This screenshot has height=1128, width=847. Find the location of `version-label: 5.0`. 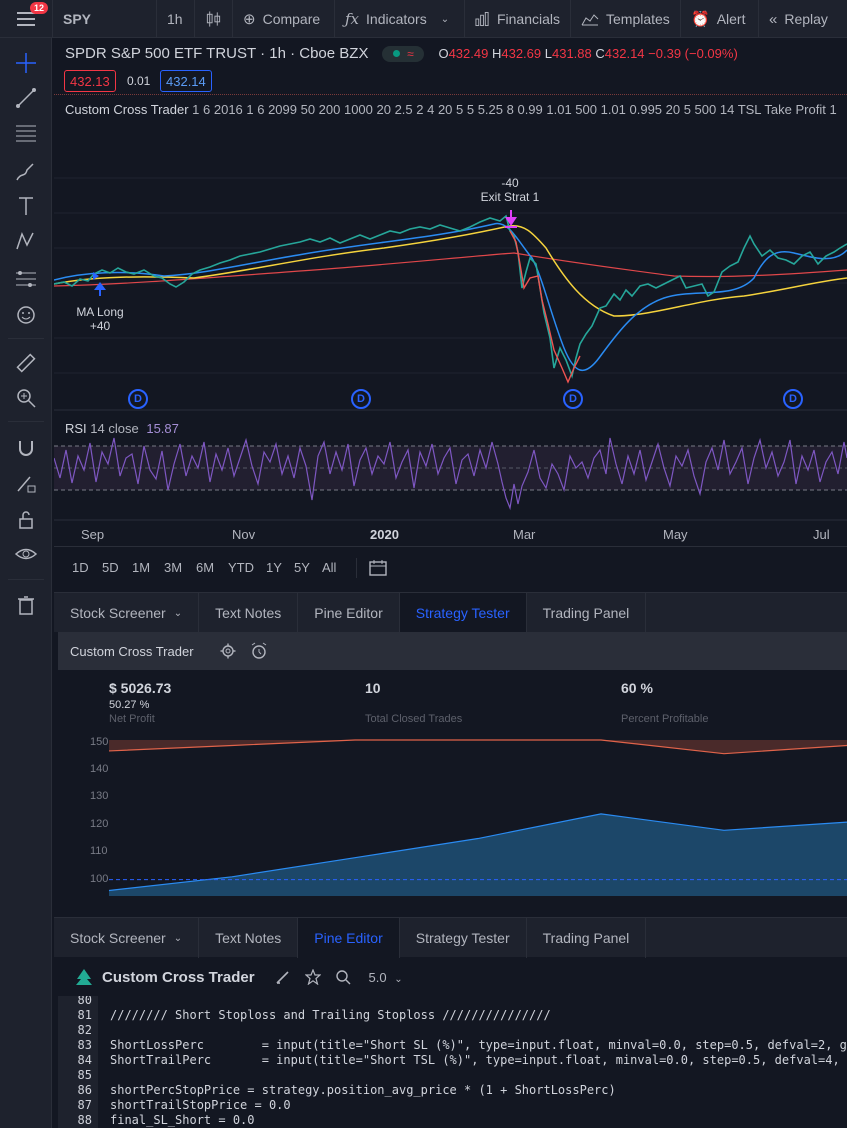

version-label: 5.0 is located at coordinates (377, 977).